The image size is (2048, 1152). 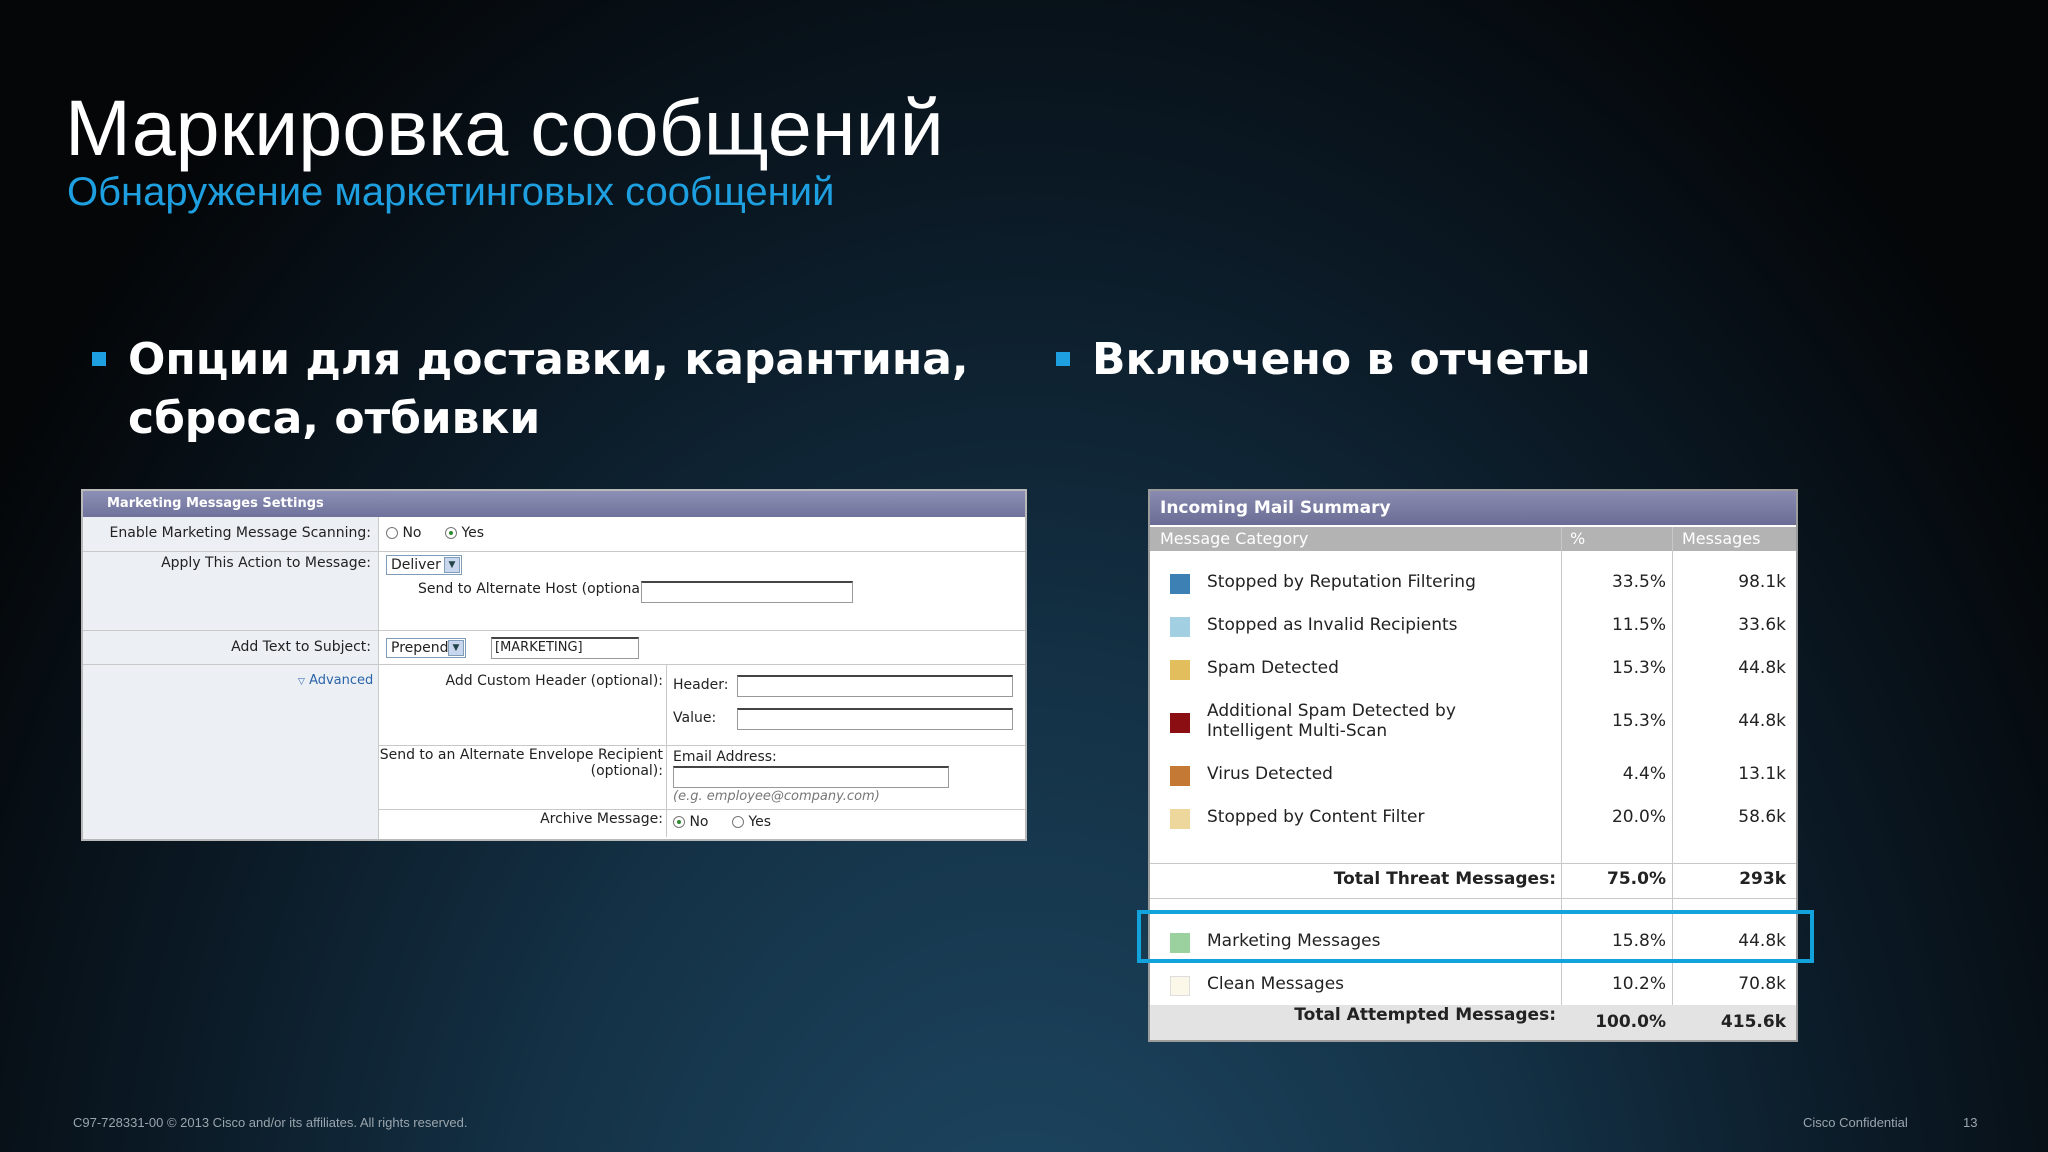 What do you see at coordinates (1331, 711) in the screenshot?
I see `row-category-line: Additional Spam Detected by` at bounding box center [1331, 711].